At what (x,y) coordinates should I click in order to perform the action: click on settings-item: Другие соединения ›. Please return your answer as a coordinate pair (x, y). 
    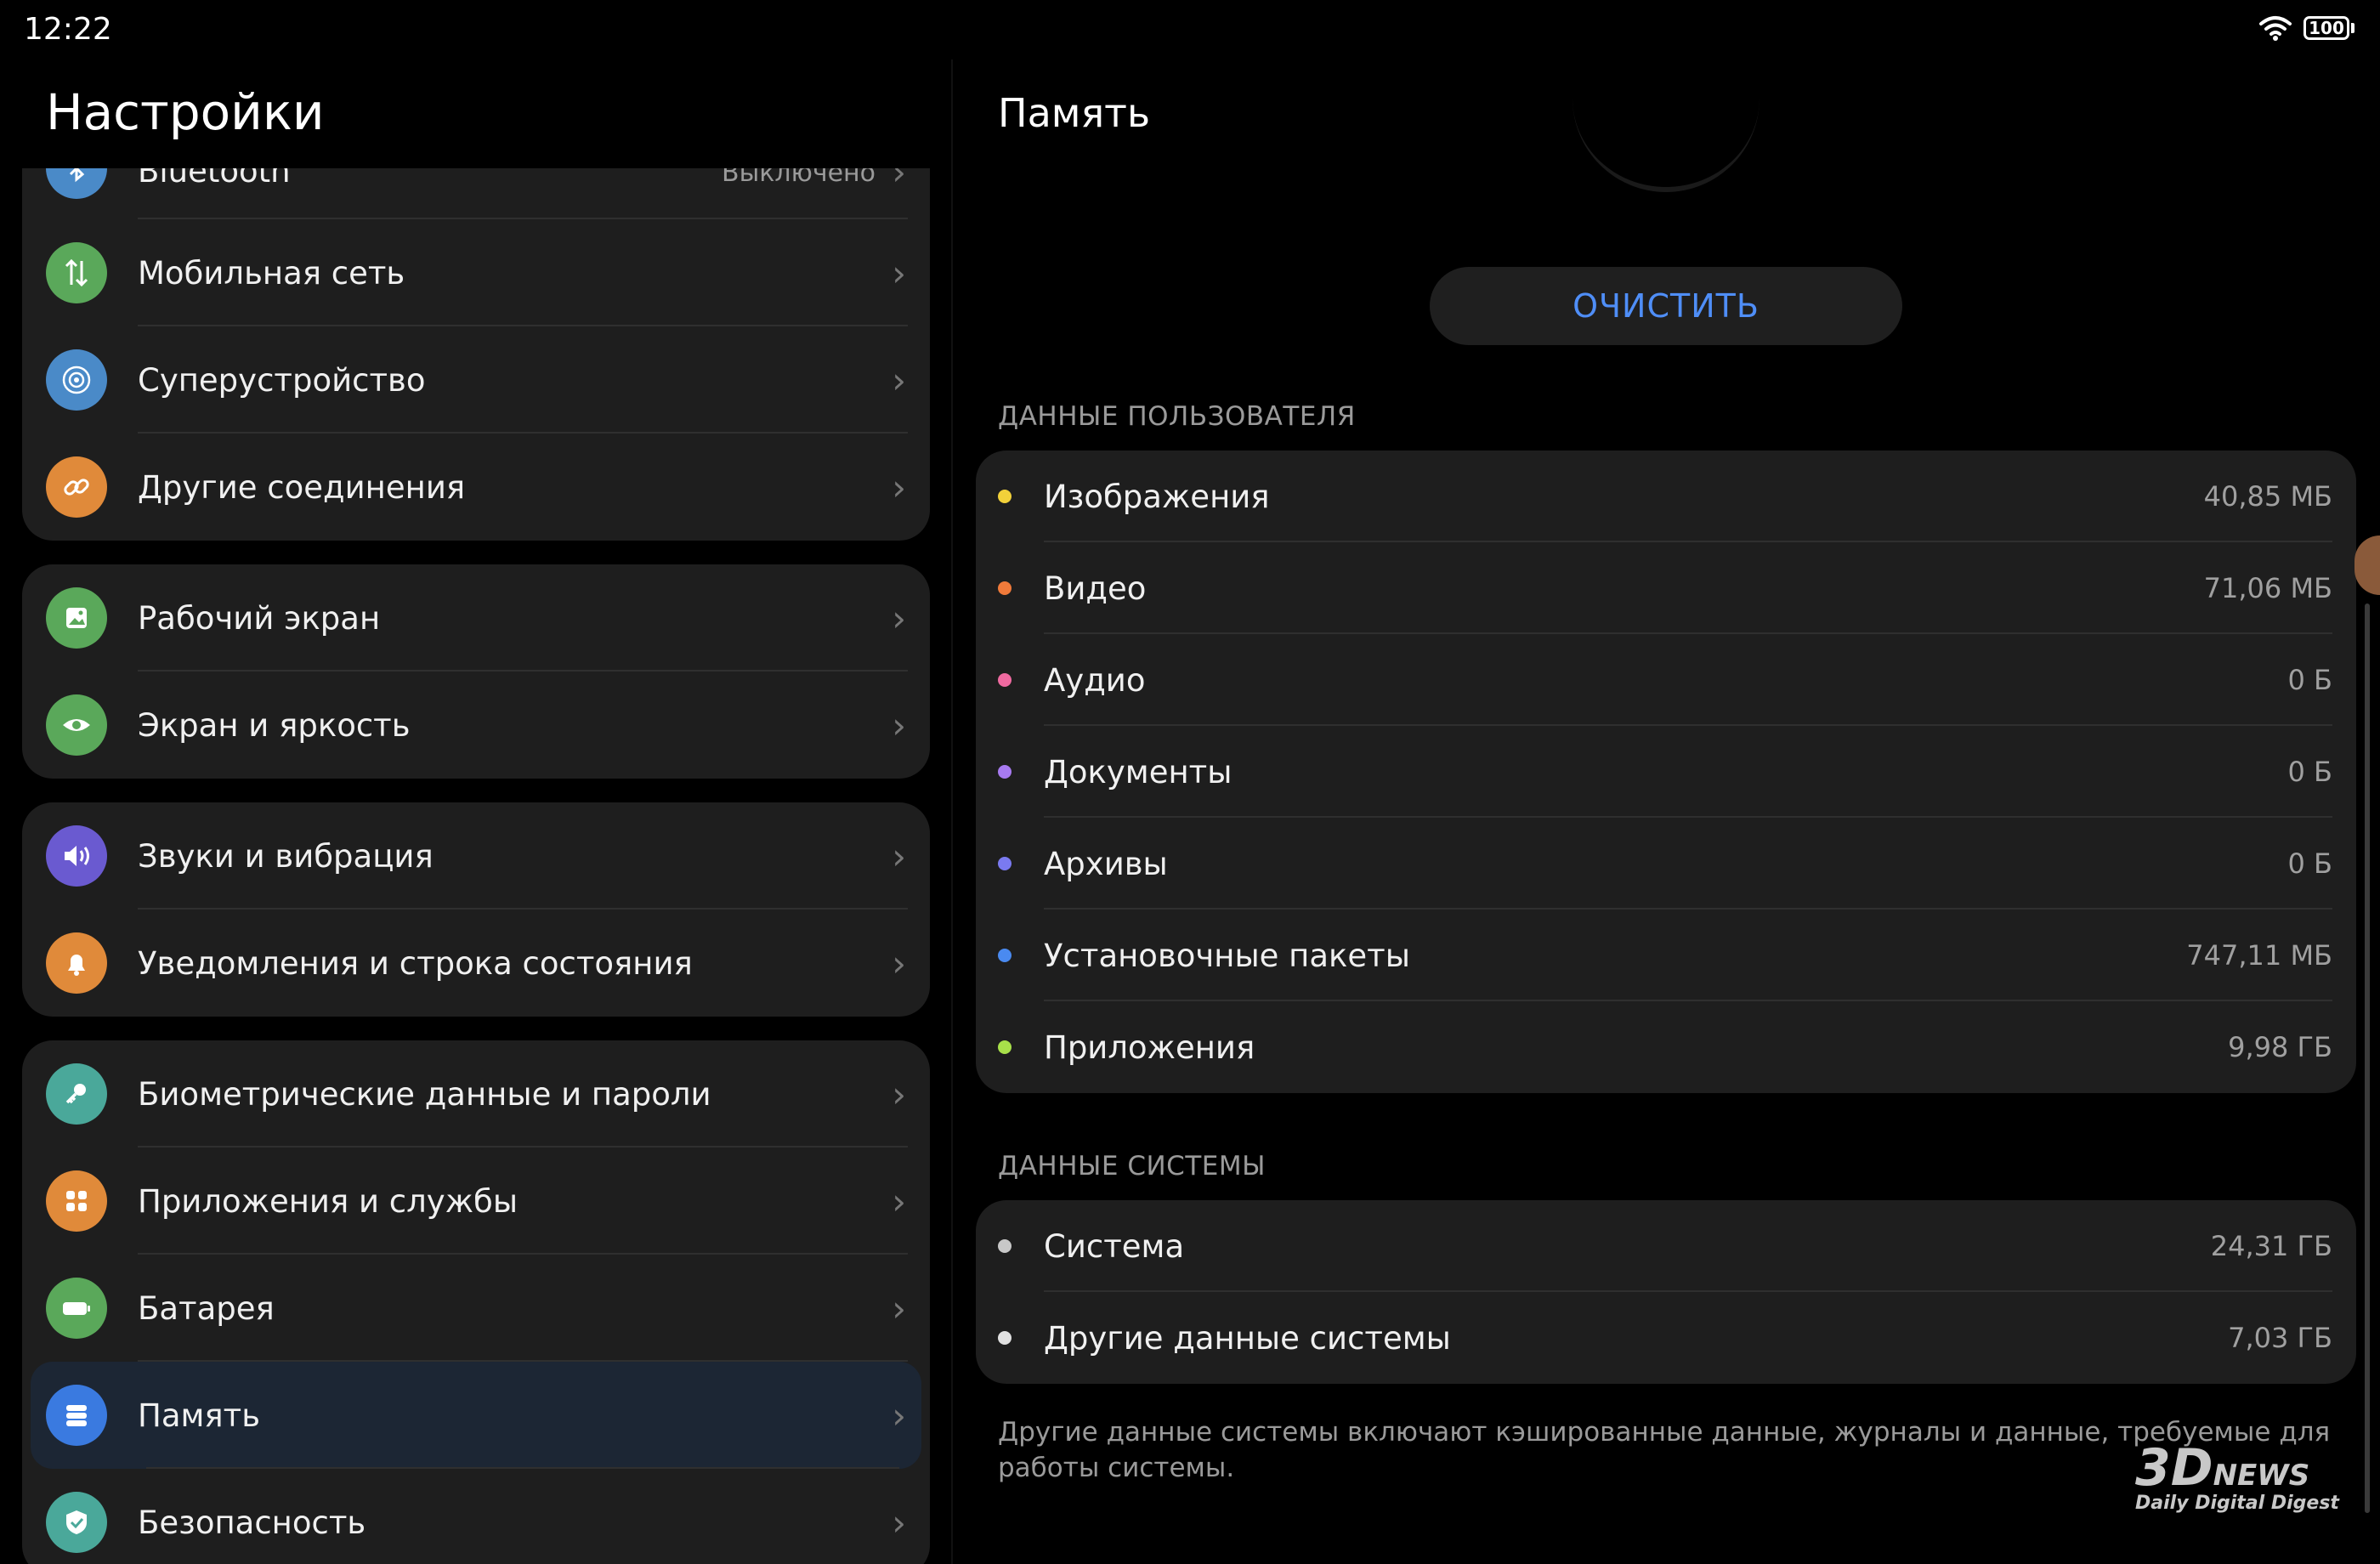
    Looking at the image, I should click on (476, 487).